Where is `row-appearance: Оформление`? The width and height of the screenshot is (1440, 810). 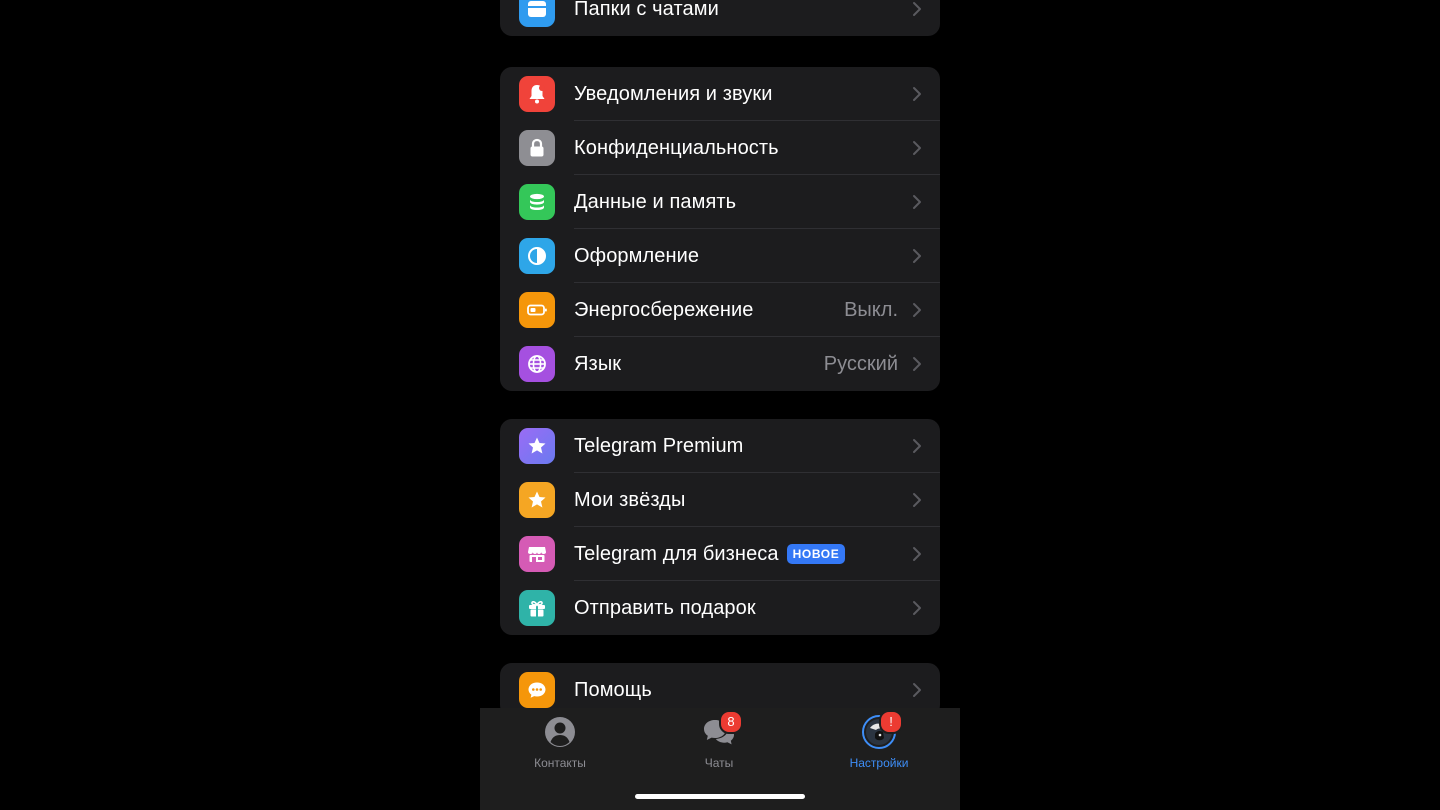 row-appearance: Оформление is located at coordinates (720, 256).